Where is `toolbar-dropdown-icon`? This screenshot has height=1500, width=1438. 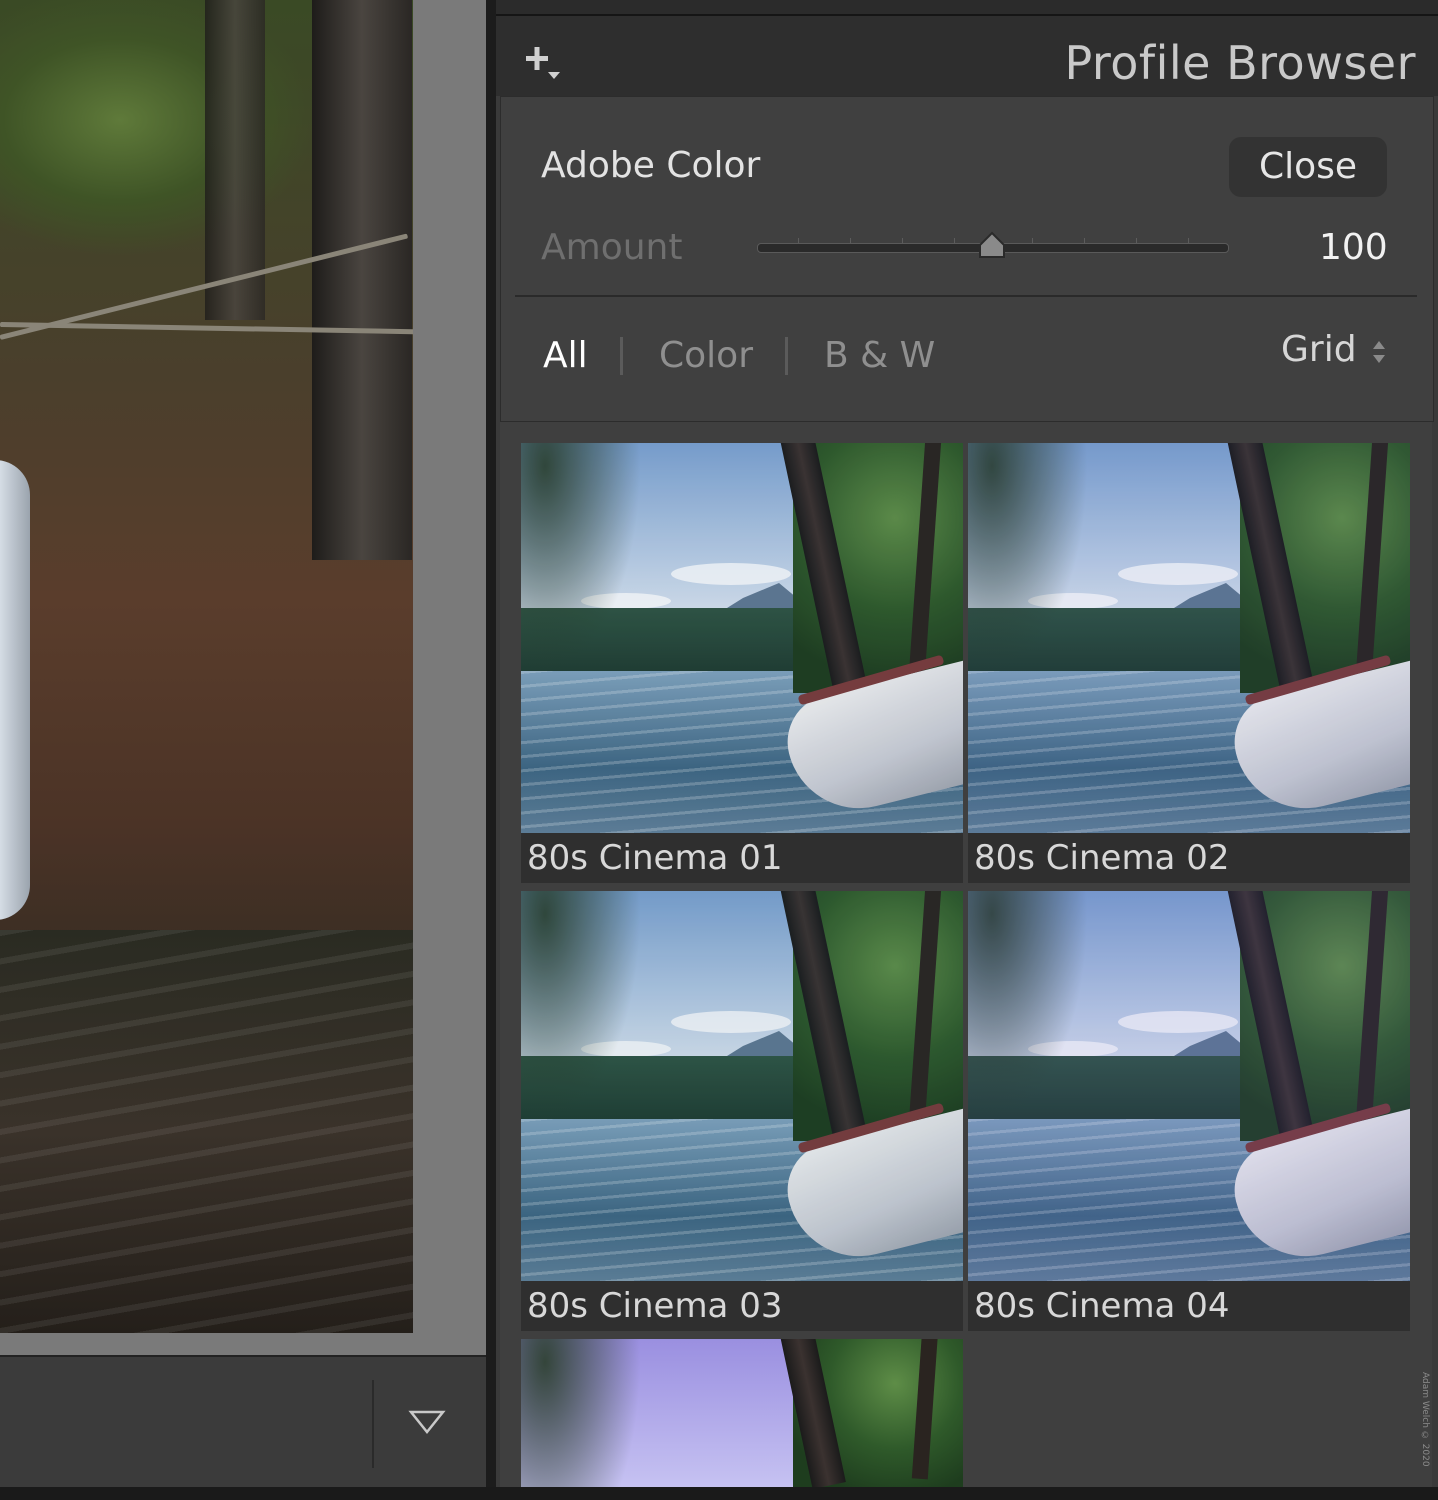
toolbar-dropdown-icon is located at coordinates (427, 1423).